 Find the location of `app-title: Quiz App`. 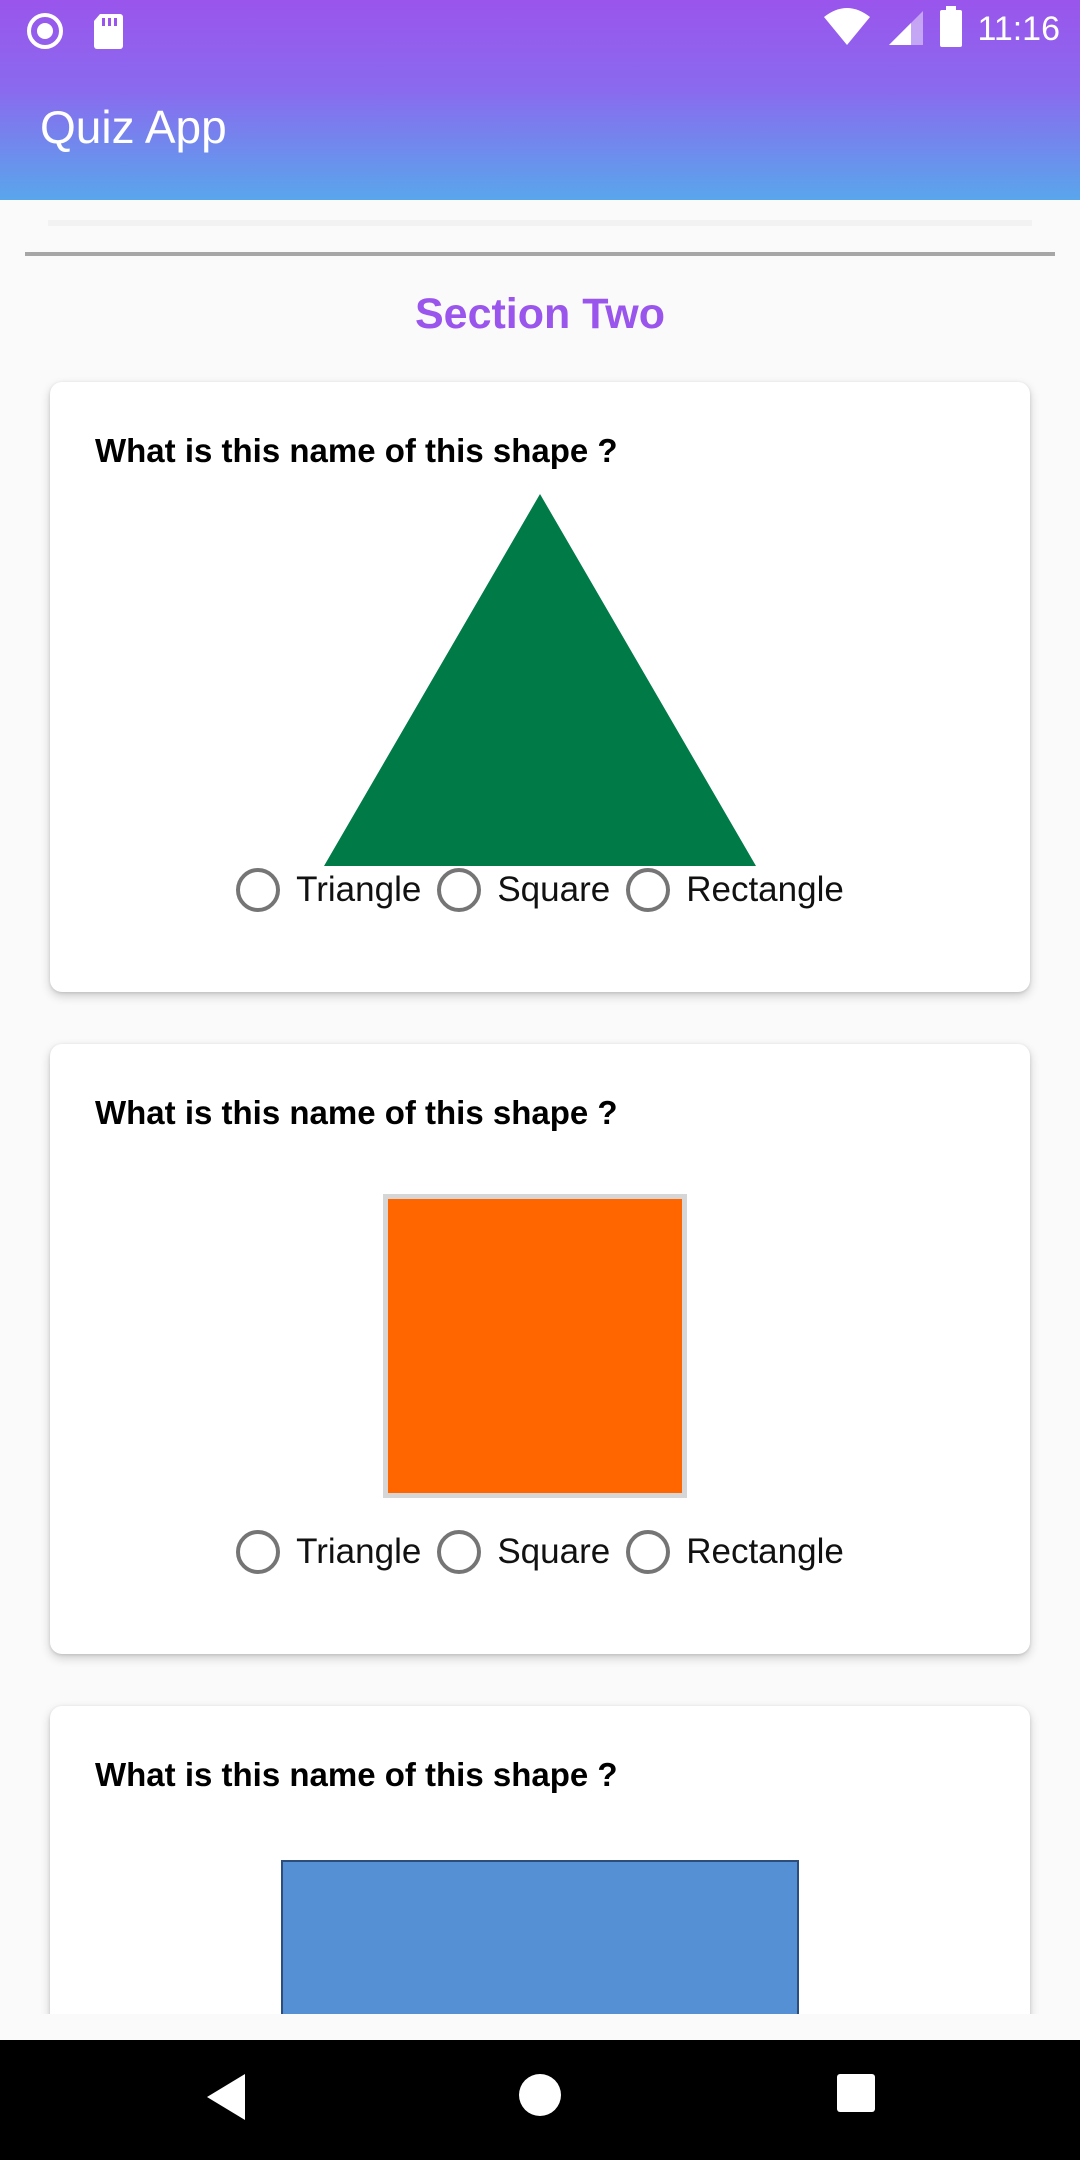

app-title: Quiz App is located at coordinates (133, 127).